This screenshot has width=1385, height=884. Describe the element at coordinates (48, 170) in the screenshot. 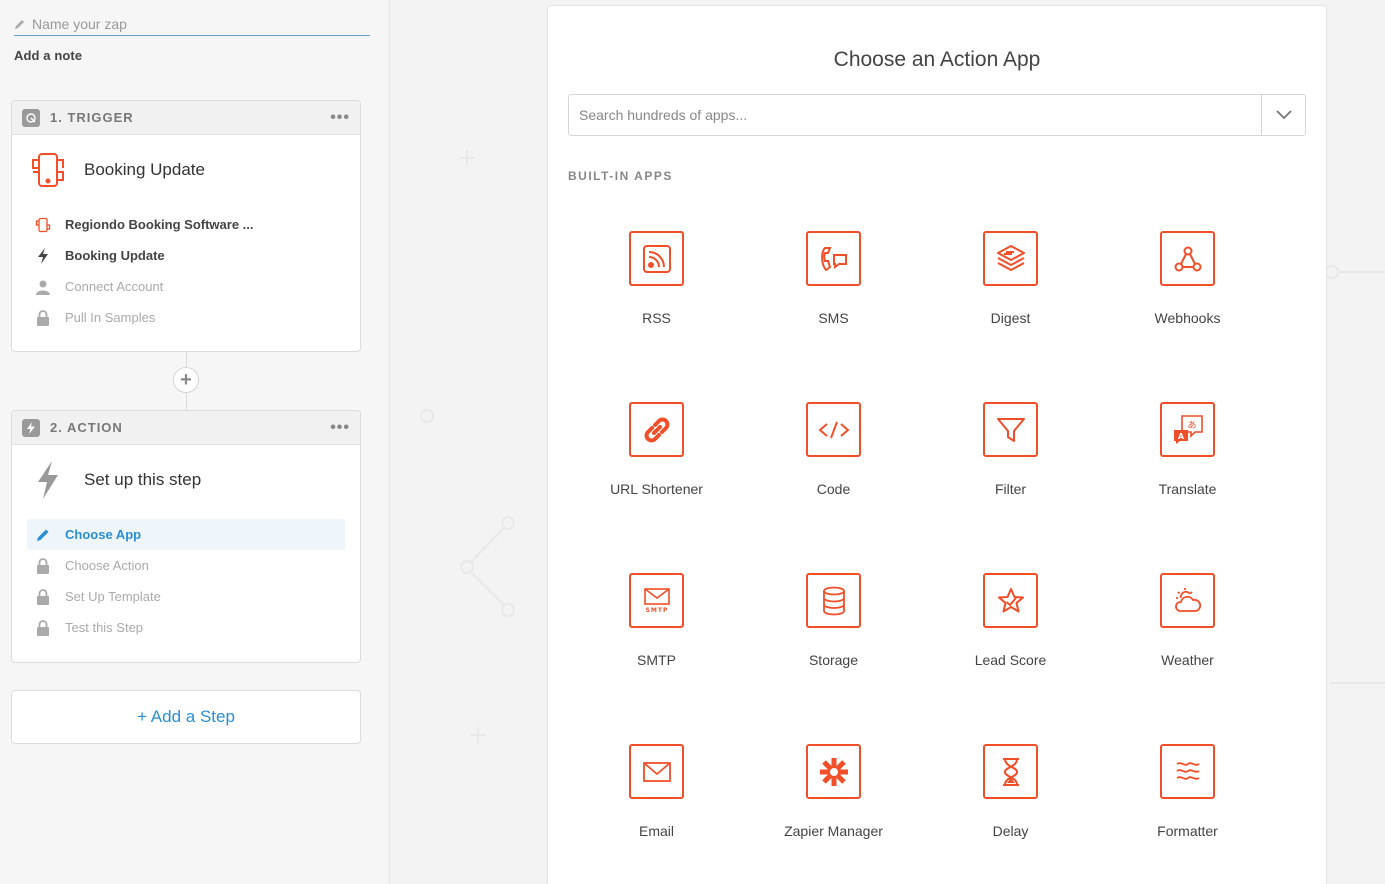

I see `regiondo-app-icon` at that location.